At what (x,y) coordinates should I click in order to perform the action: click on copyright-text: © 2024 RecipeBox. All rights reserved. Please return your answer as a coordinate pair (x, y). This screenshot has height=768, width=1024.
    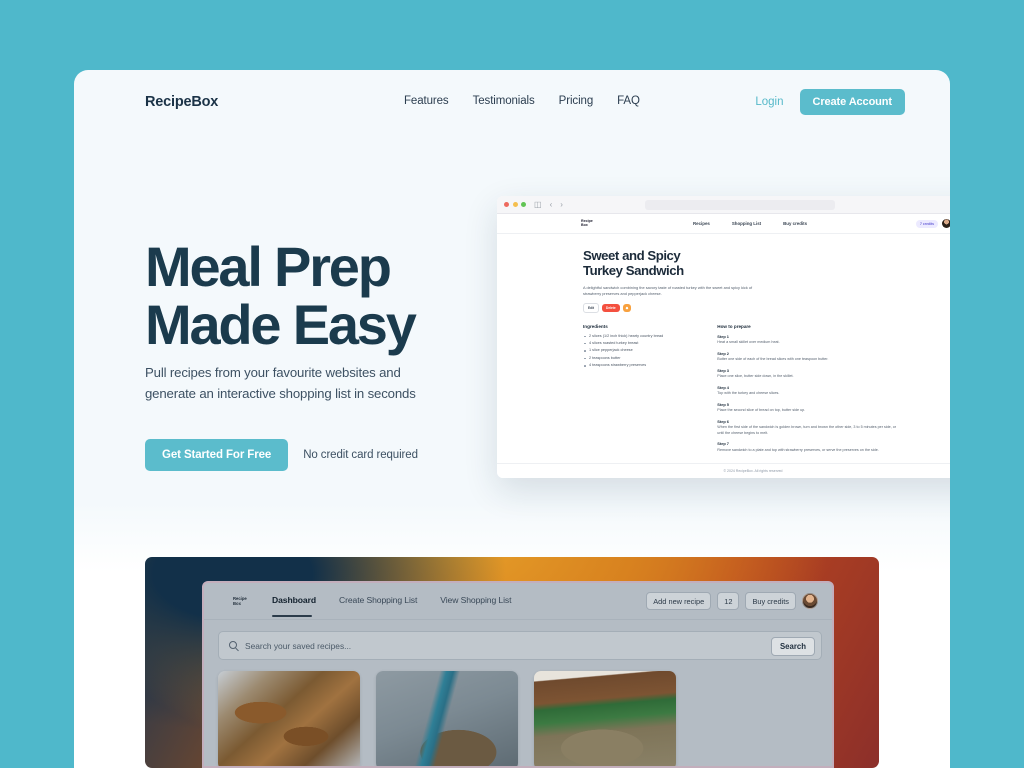
    Looking at the image, I should click on (753, 471).